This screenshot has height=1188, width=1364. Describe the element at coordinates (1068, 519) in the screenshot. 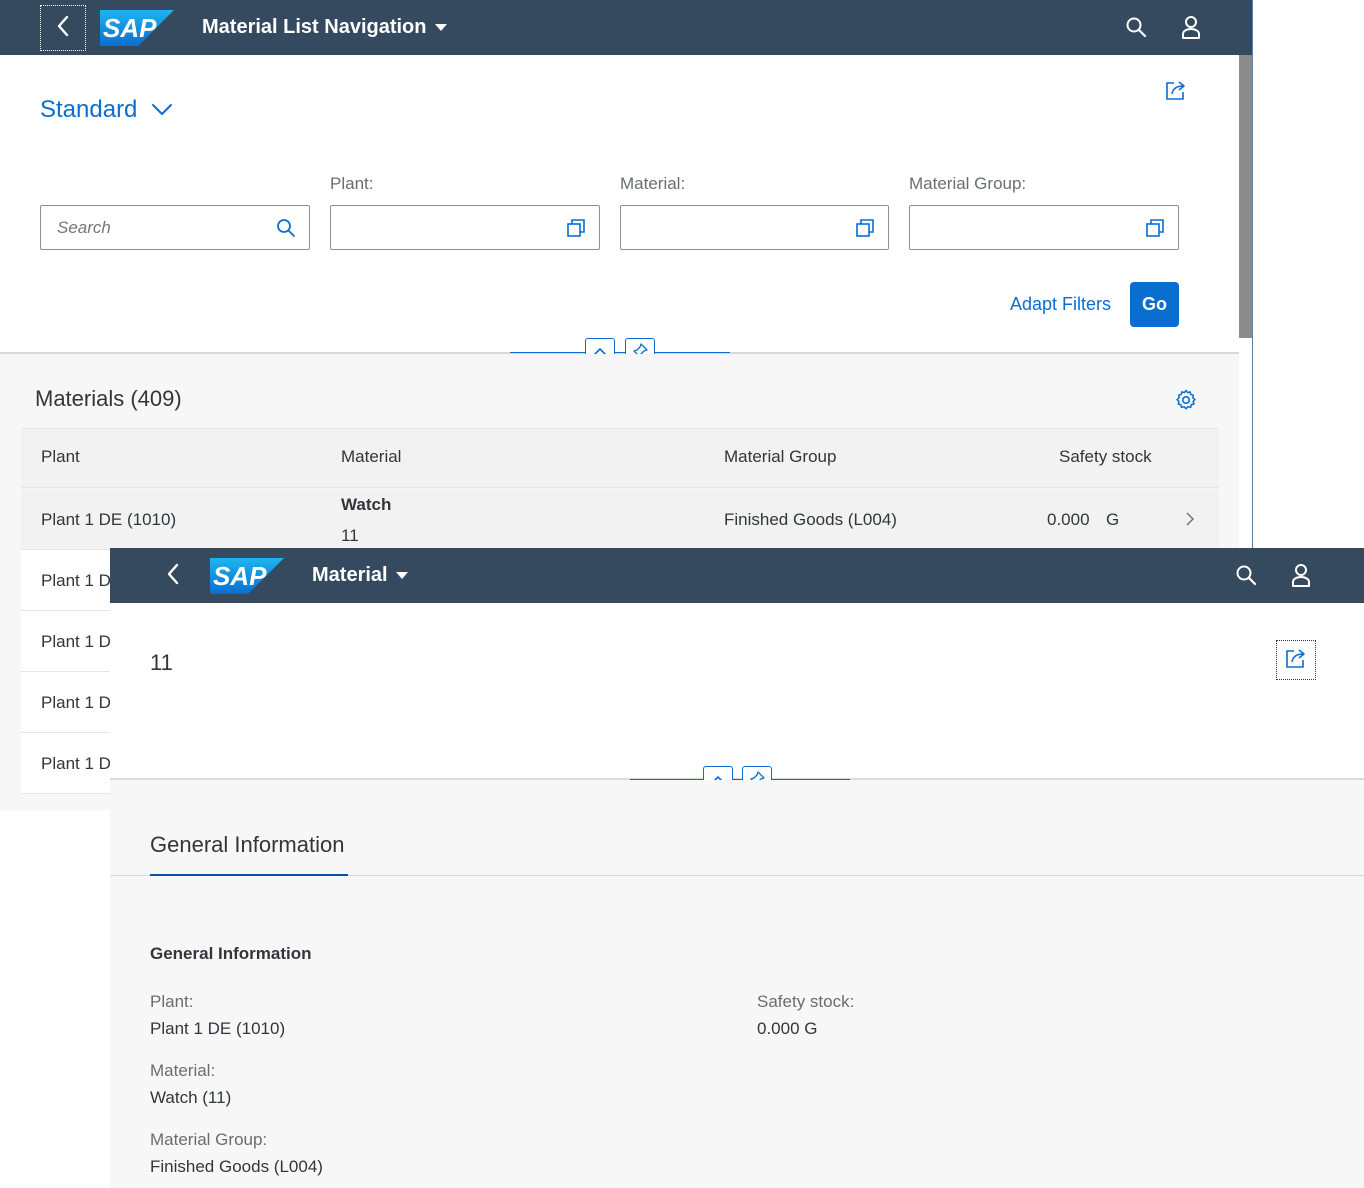

I see `cell-safety-stock: 0.000` at that location.